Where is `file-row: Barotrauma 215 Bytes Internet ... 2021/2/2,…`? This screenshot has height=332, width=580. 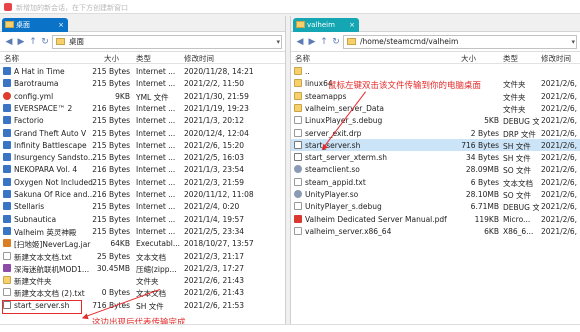
file-row: Barotrauma 215 Bytes Internet ... 2021/2/2,… is located at coordinates (142, 83).